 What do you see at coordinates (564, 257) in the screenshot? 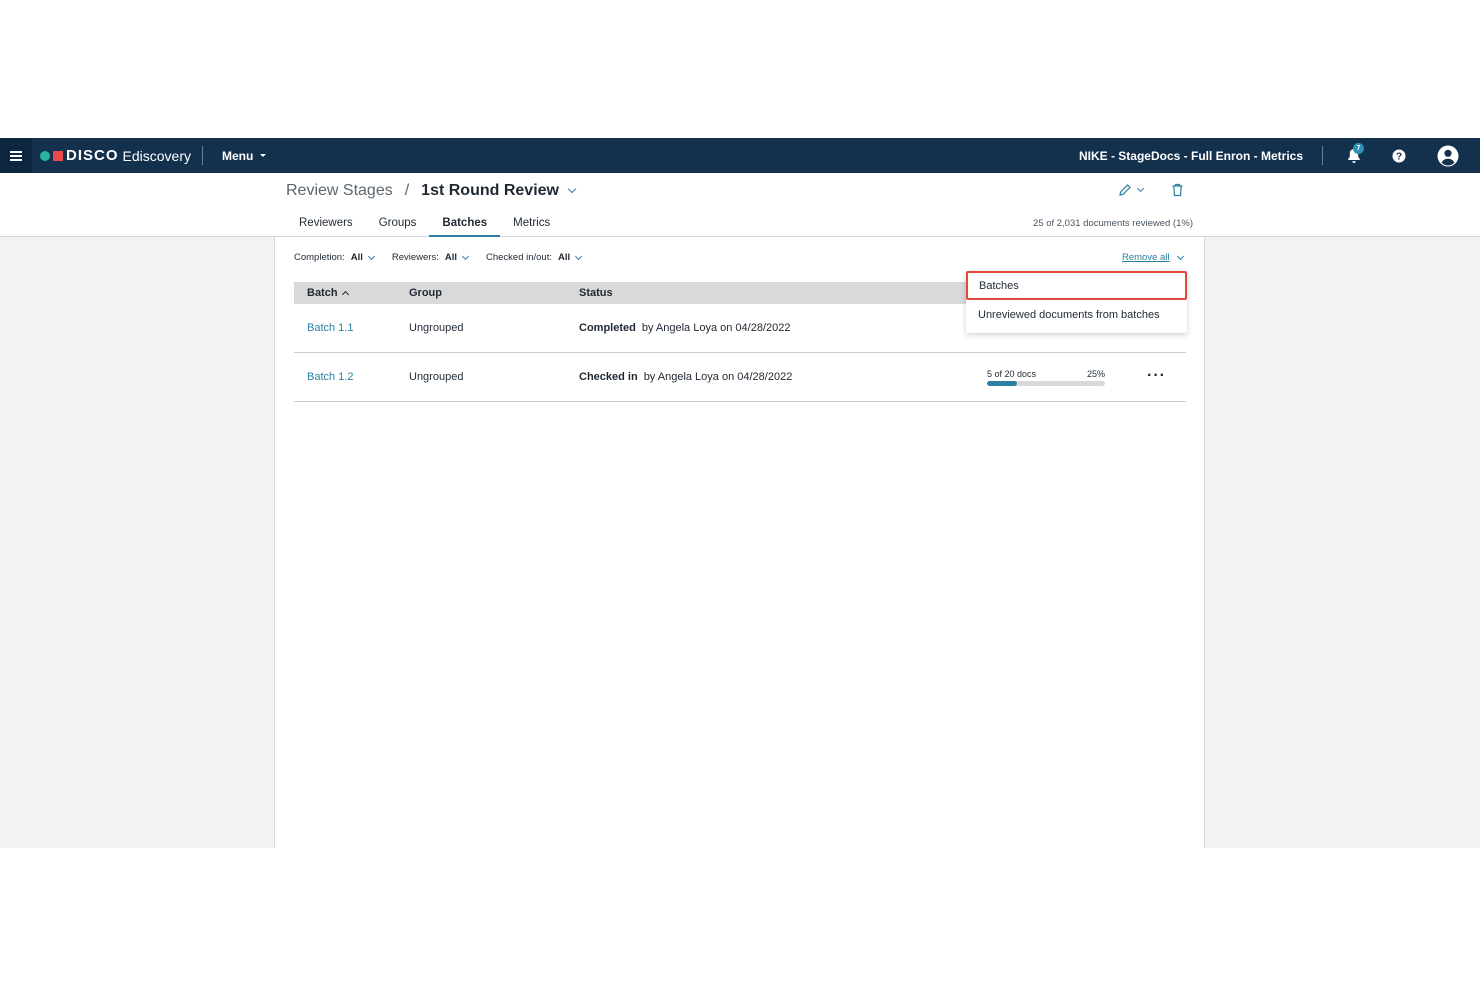
I see `checked-filter-value: All` at bounding box center [564, 257].